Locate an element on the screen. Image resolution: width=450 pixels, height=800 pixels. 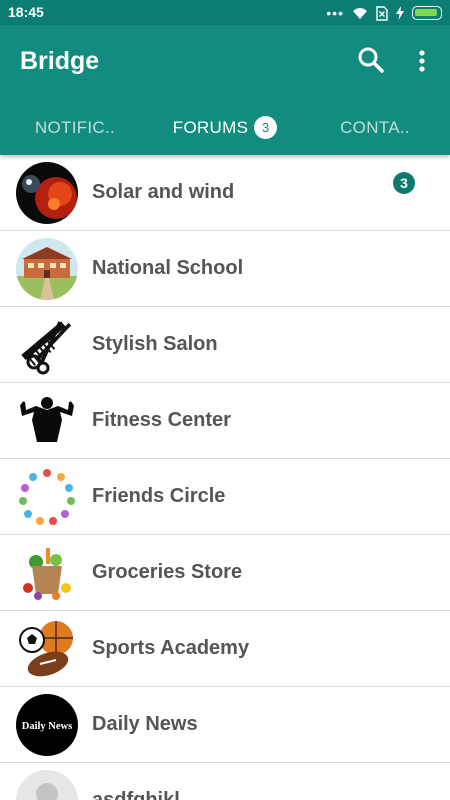
no-sim-icon is located at coordinates (382, 13).